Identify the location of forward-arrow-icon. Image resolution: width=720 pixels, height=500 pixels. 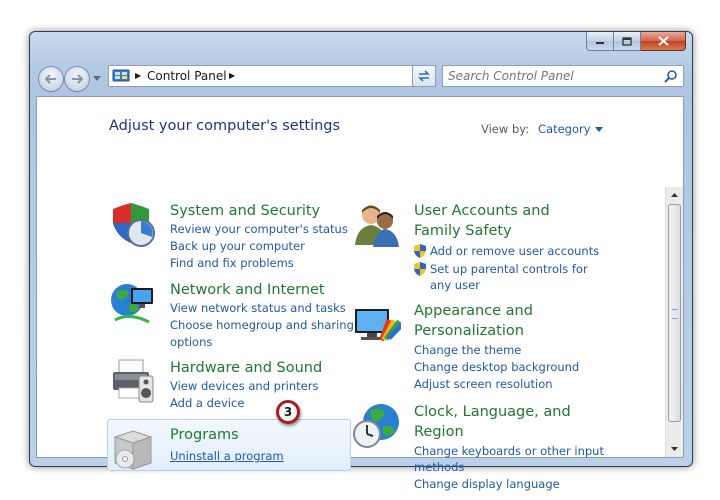
(77, 79).